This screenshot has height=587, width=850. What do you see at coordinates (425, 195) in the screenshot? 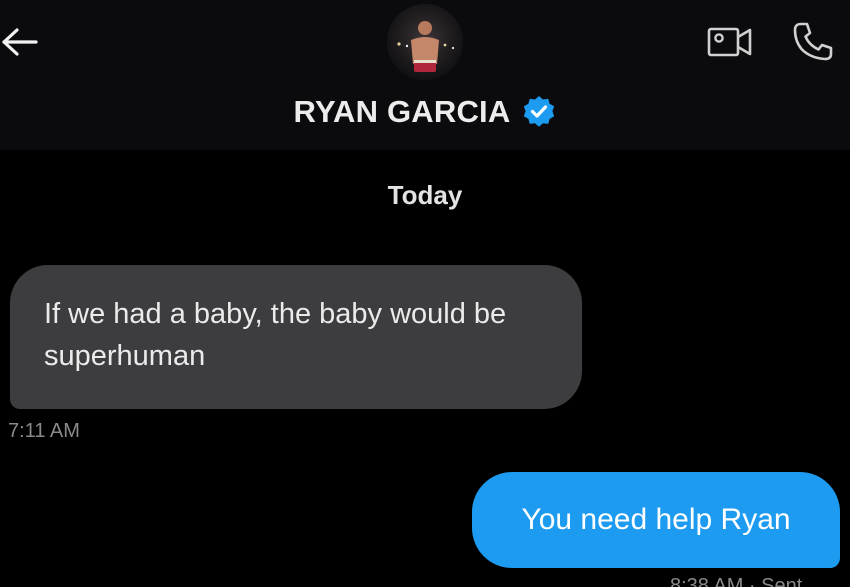
I see `date-separator: Today` at bounding box center [425, 195].